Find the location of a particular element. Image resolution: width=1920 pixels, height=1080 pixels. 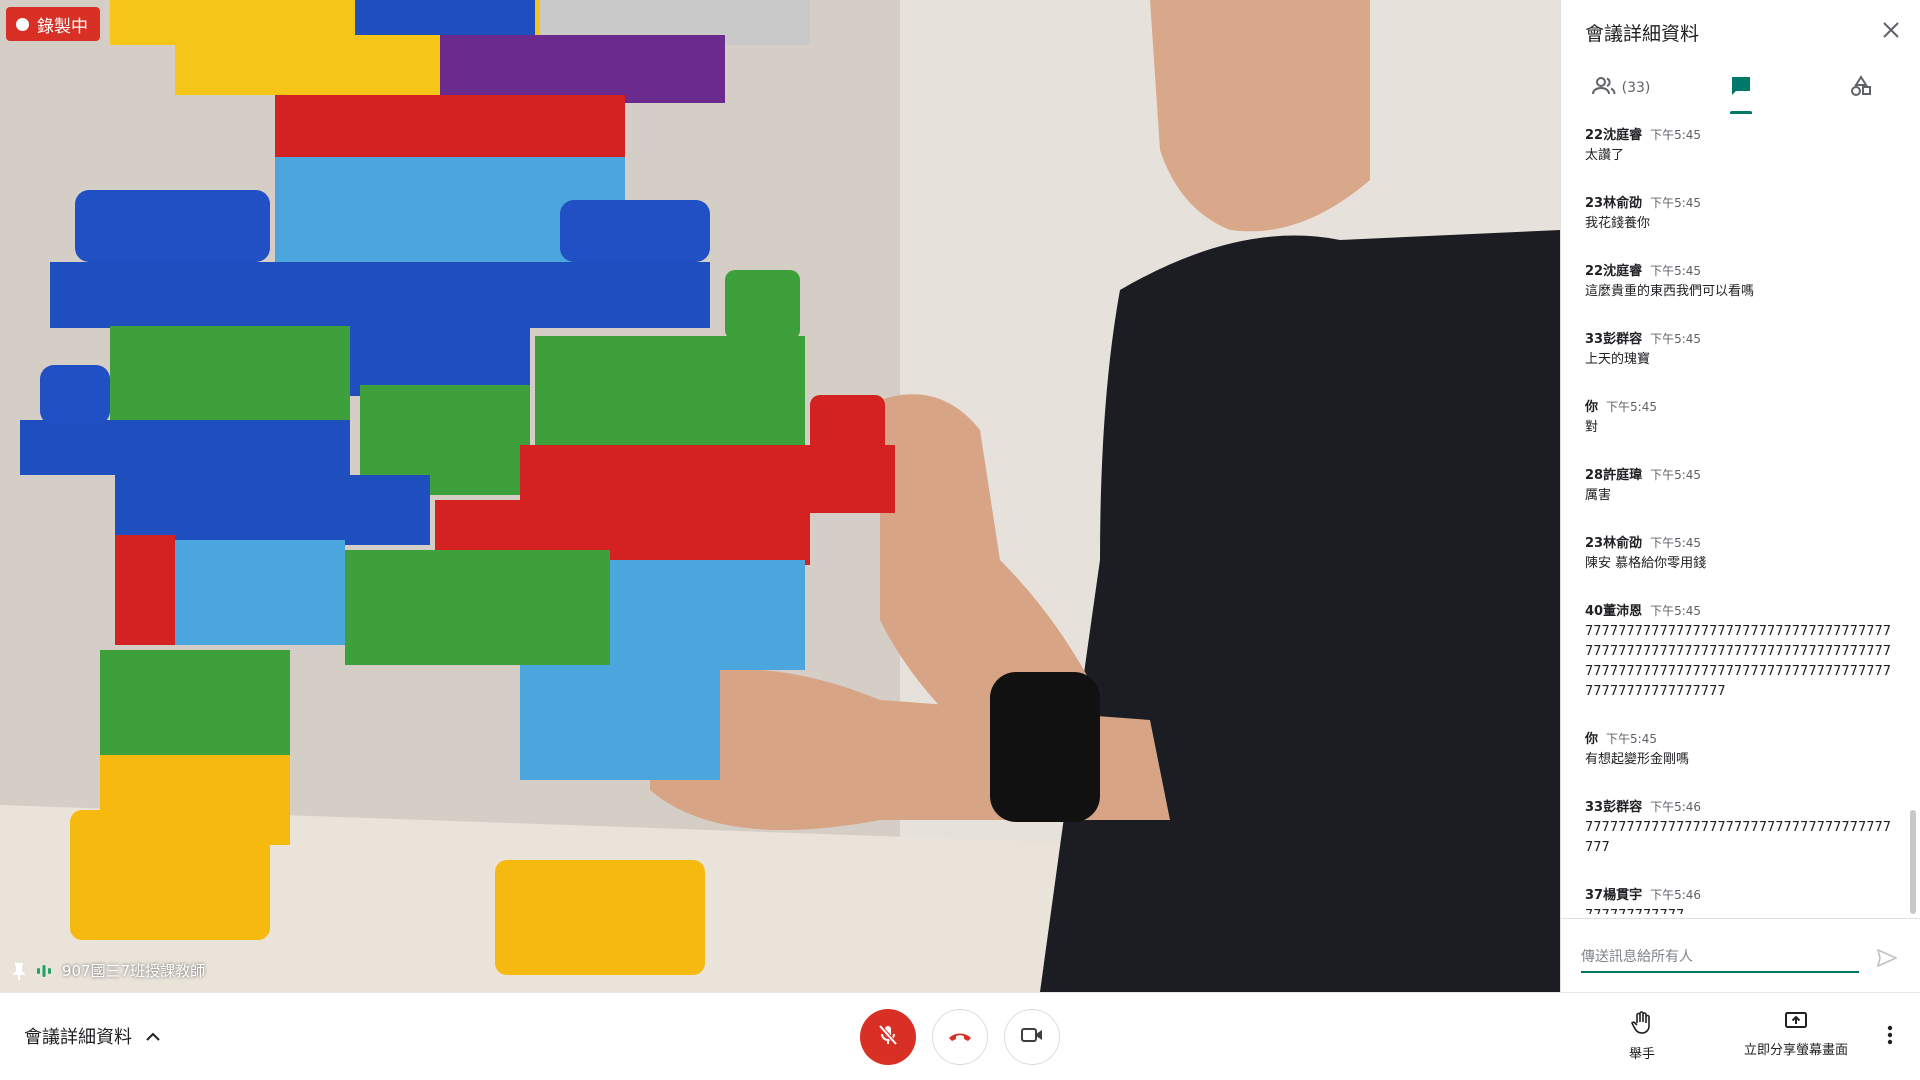

chat-message: 22沈庭睿 下午5:45 太讚了 is located at coordinates (1740, 145).